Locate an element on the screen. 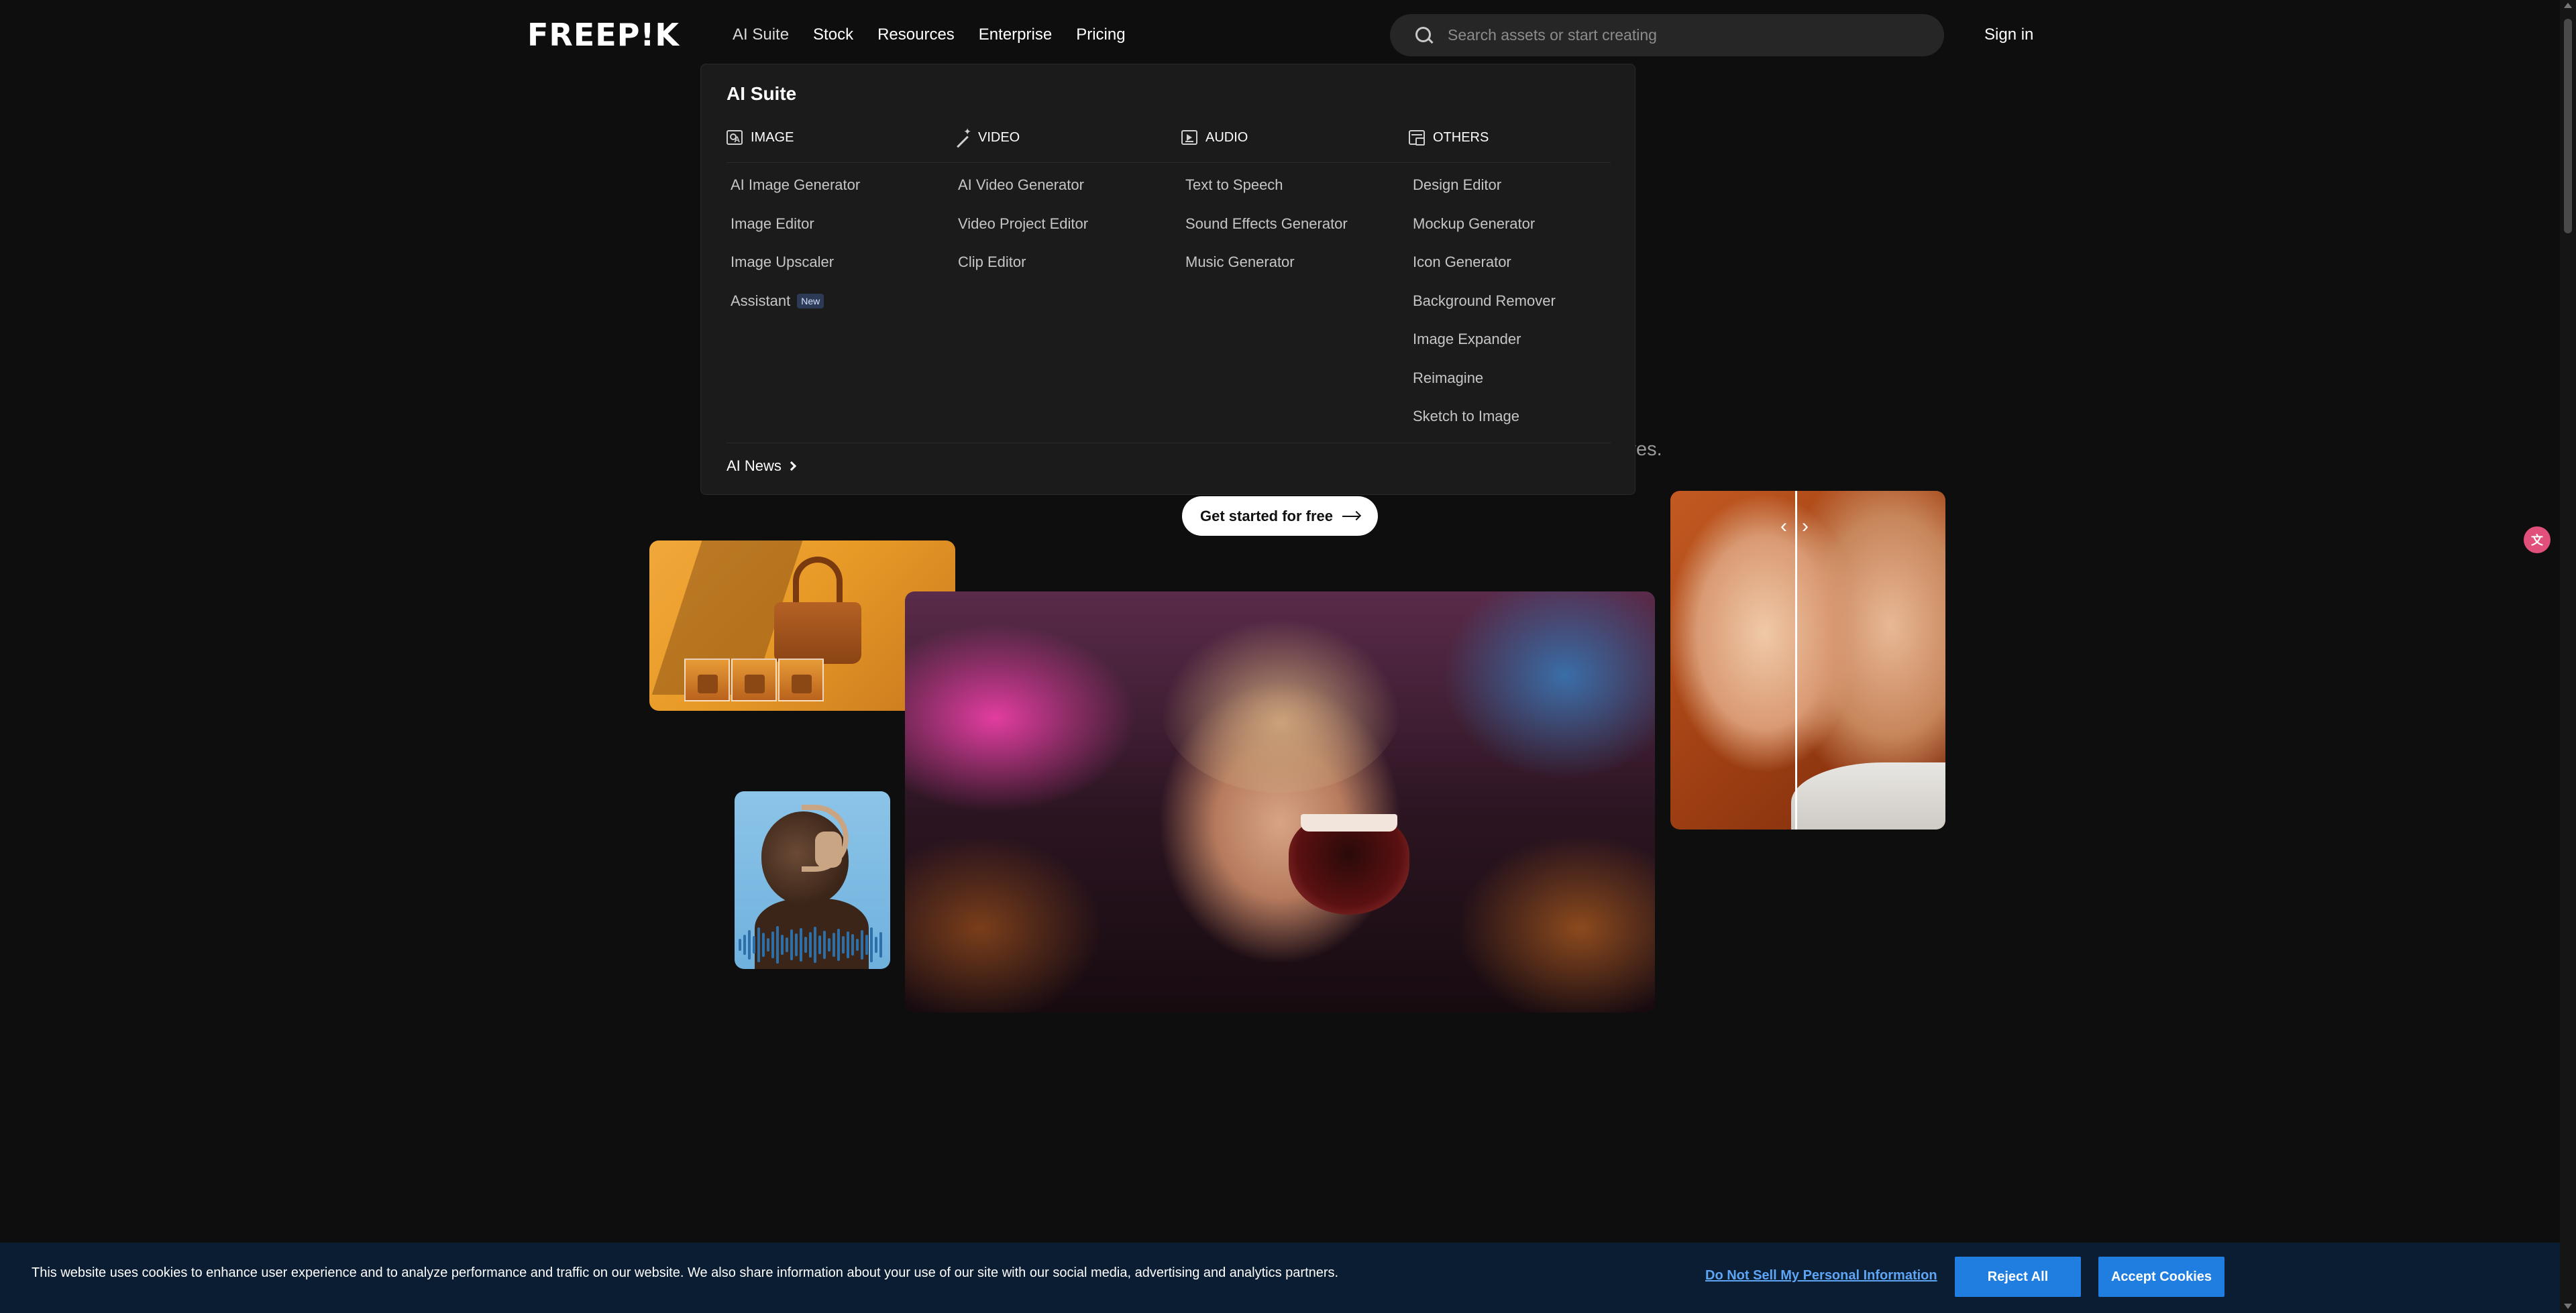 The height and width of the screenshot is (1313, 2576). link-image-upscaler: Image Upscaler is located at coordinates (834, 262).